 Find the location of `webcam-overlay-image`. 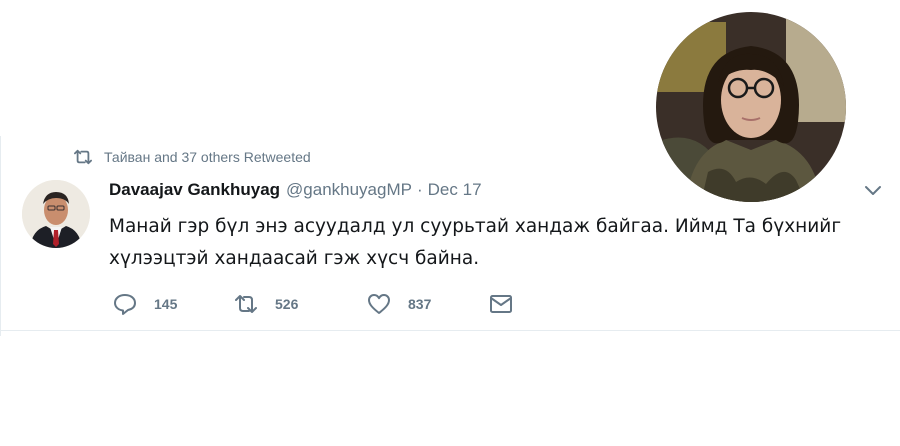

webcam-overlay-image is located at coordinates (751, 107).